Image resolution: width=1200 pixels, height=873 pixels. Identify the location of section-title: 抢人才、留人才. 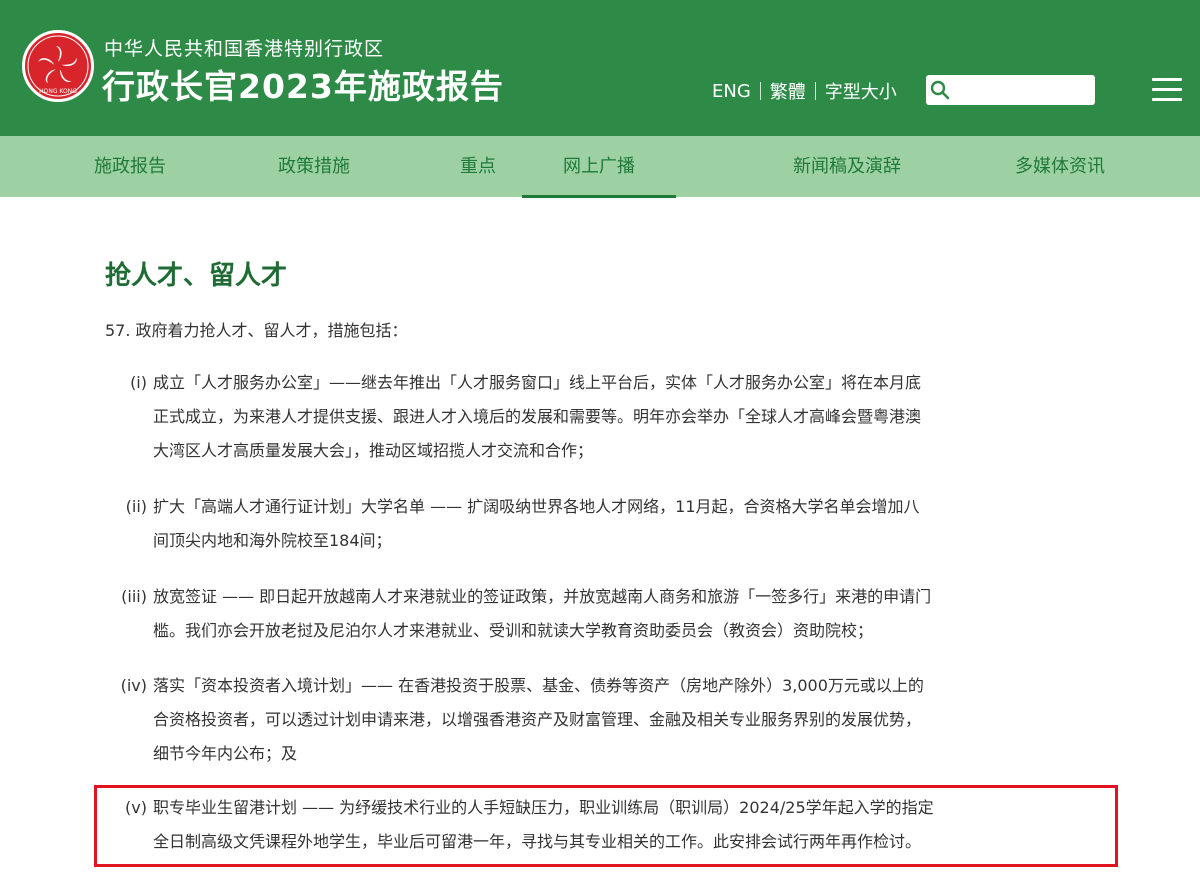
(196, 276).